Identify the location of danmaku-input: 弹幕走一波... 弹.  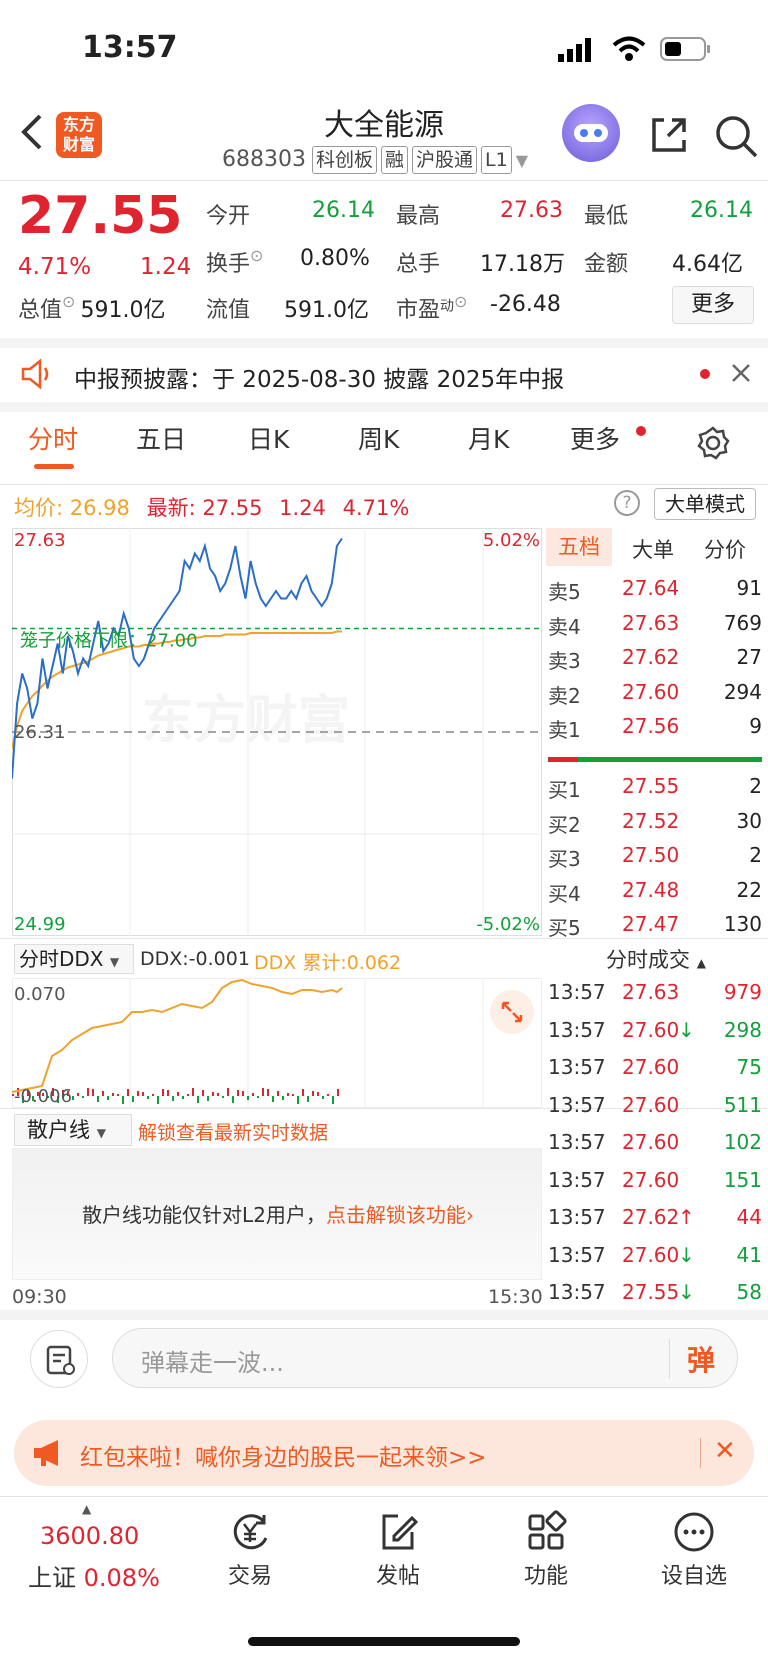
(425, 1358).